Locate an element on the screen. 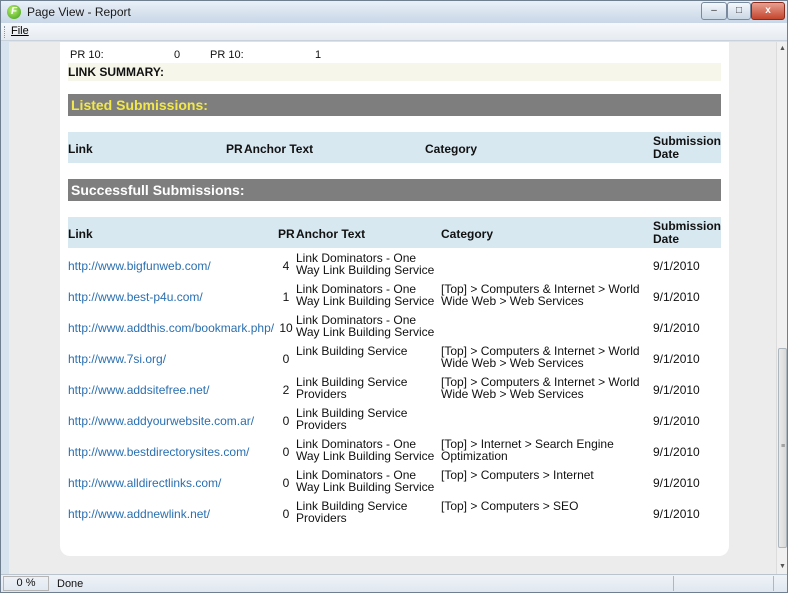 The height and width of the screenshot is (593, 788). col-submission-date-line2: Date is located at coordinates (666, 154).